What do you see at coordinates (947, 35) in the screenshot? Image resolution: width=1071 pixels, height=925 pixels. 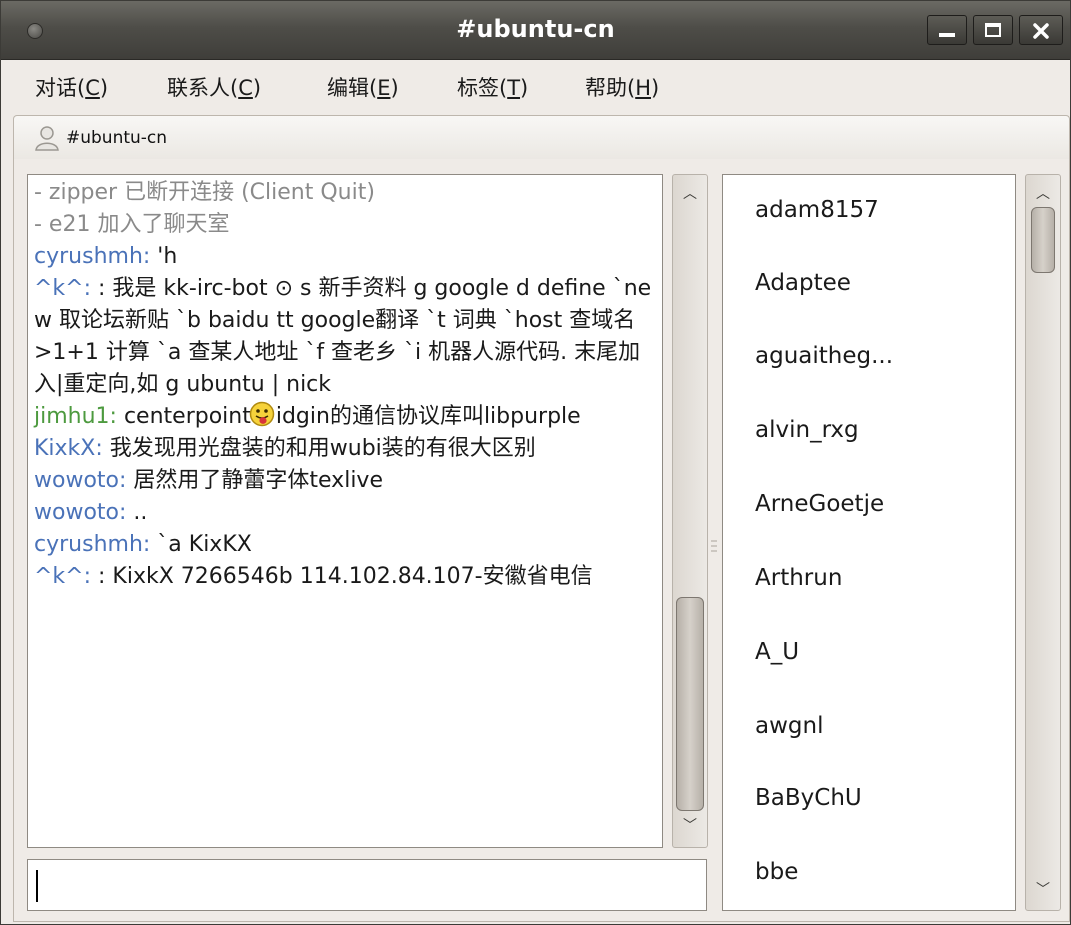 I see `minimize-icon` at bounding box center [947, 35].